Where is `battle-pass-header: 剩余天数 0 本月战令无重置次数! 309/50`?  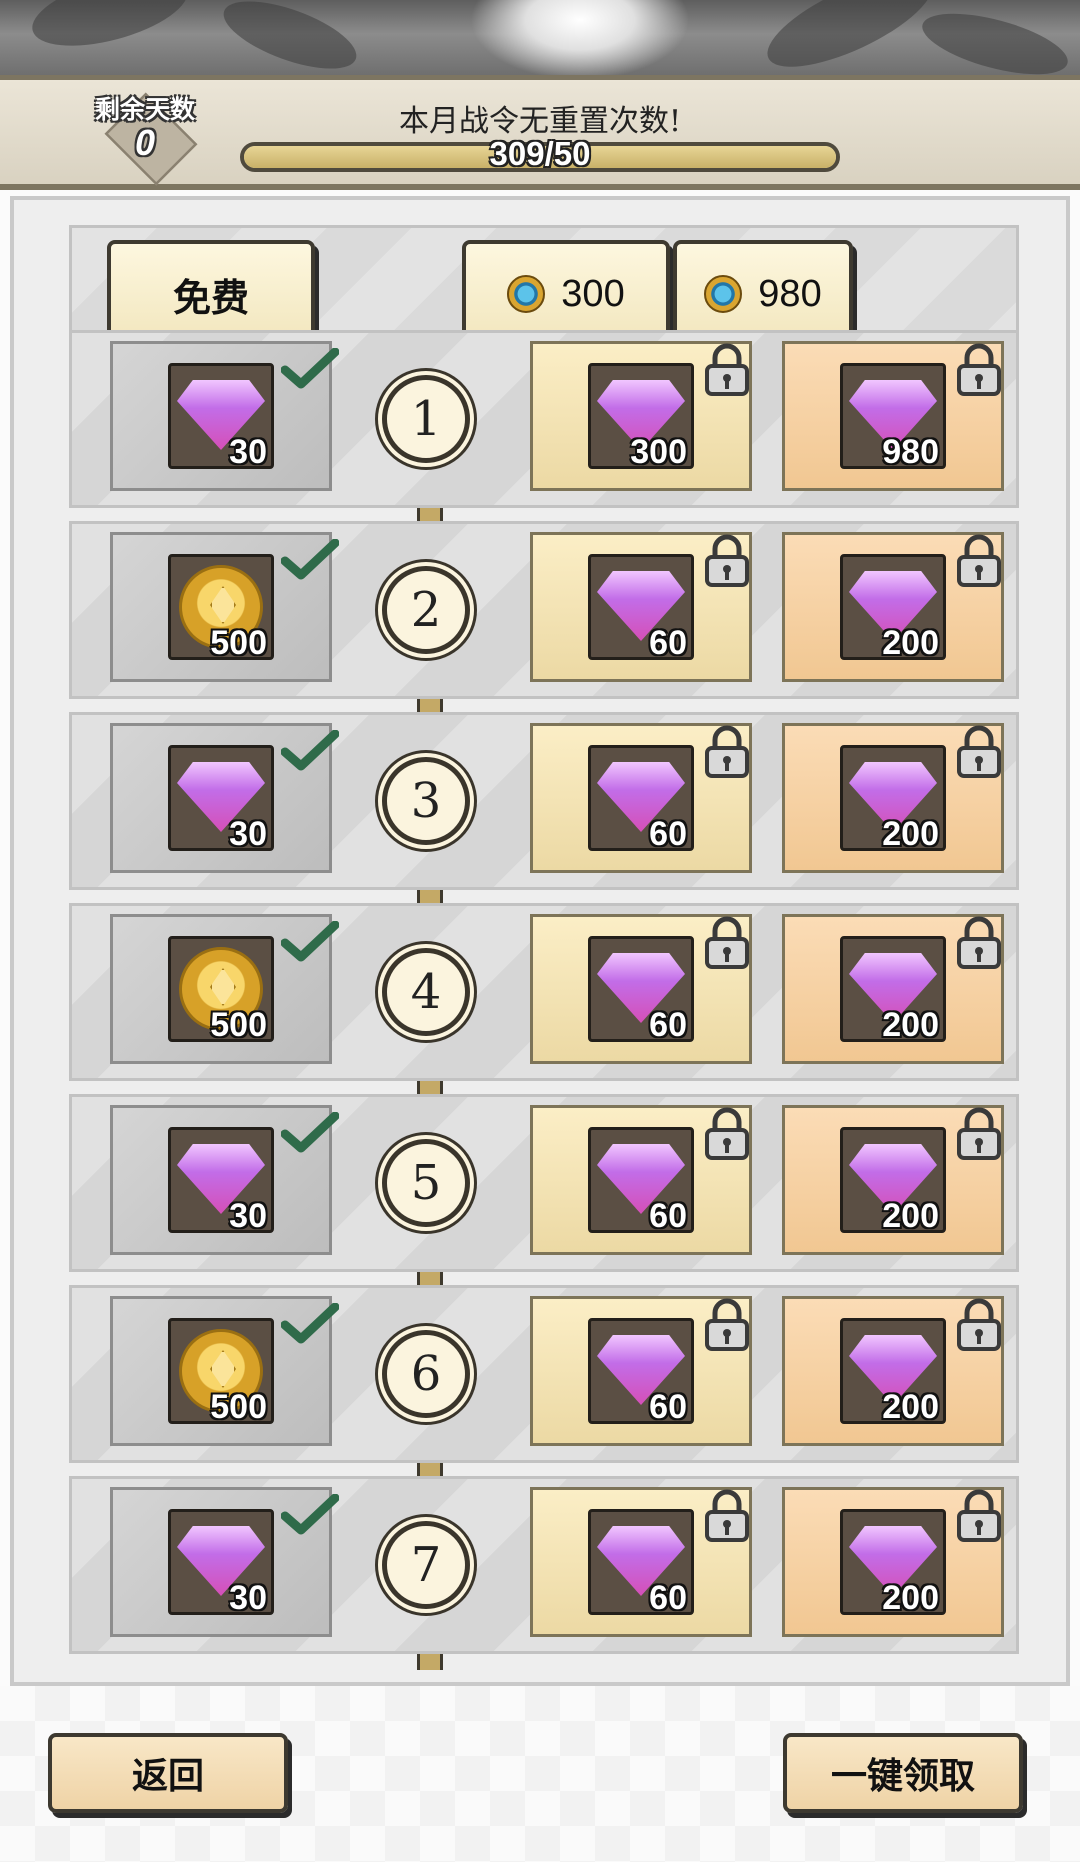 battle-pass-header: 剩余天数 0 本月战令无重置次数! 309/50 is located at coordinates (540, 132).